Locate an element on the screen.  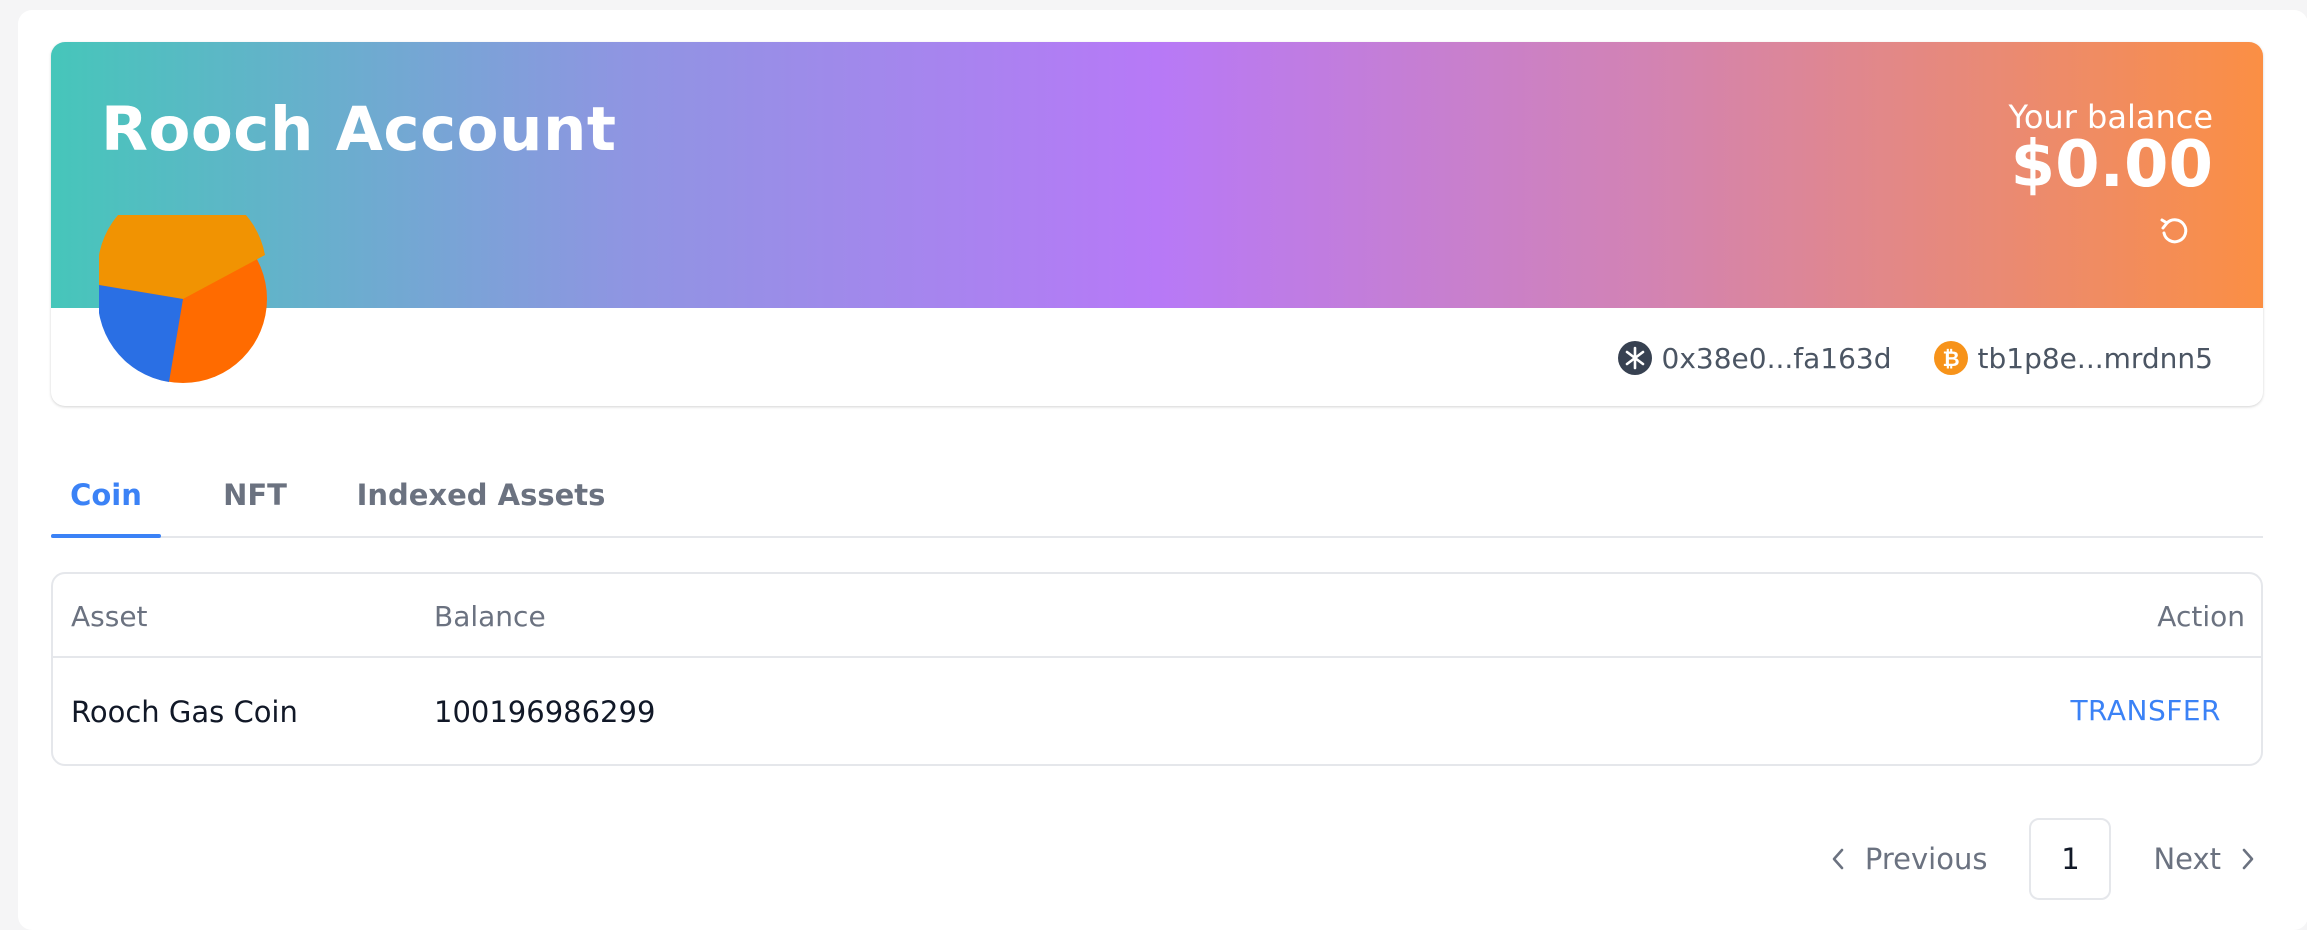
tab-nft: NFT is located at coordinates (255, 498).